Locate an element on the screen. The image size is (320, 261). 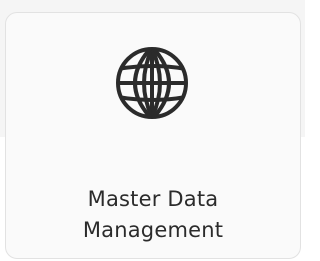
globe-icon is located at coordinates (152, 83).